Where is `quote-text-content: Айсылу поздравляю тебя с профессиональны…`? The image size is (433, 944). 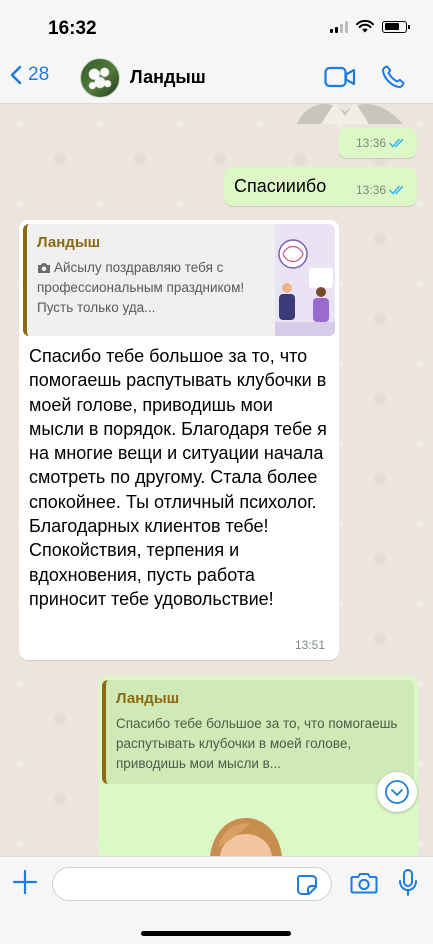
quote-text-content: Айсылу поздравляю тебя с профессиональны… is located at coordinates (141, 287).